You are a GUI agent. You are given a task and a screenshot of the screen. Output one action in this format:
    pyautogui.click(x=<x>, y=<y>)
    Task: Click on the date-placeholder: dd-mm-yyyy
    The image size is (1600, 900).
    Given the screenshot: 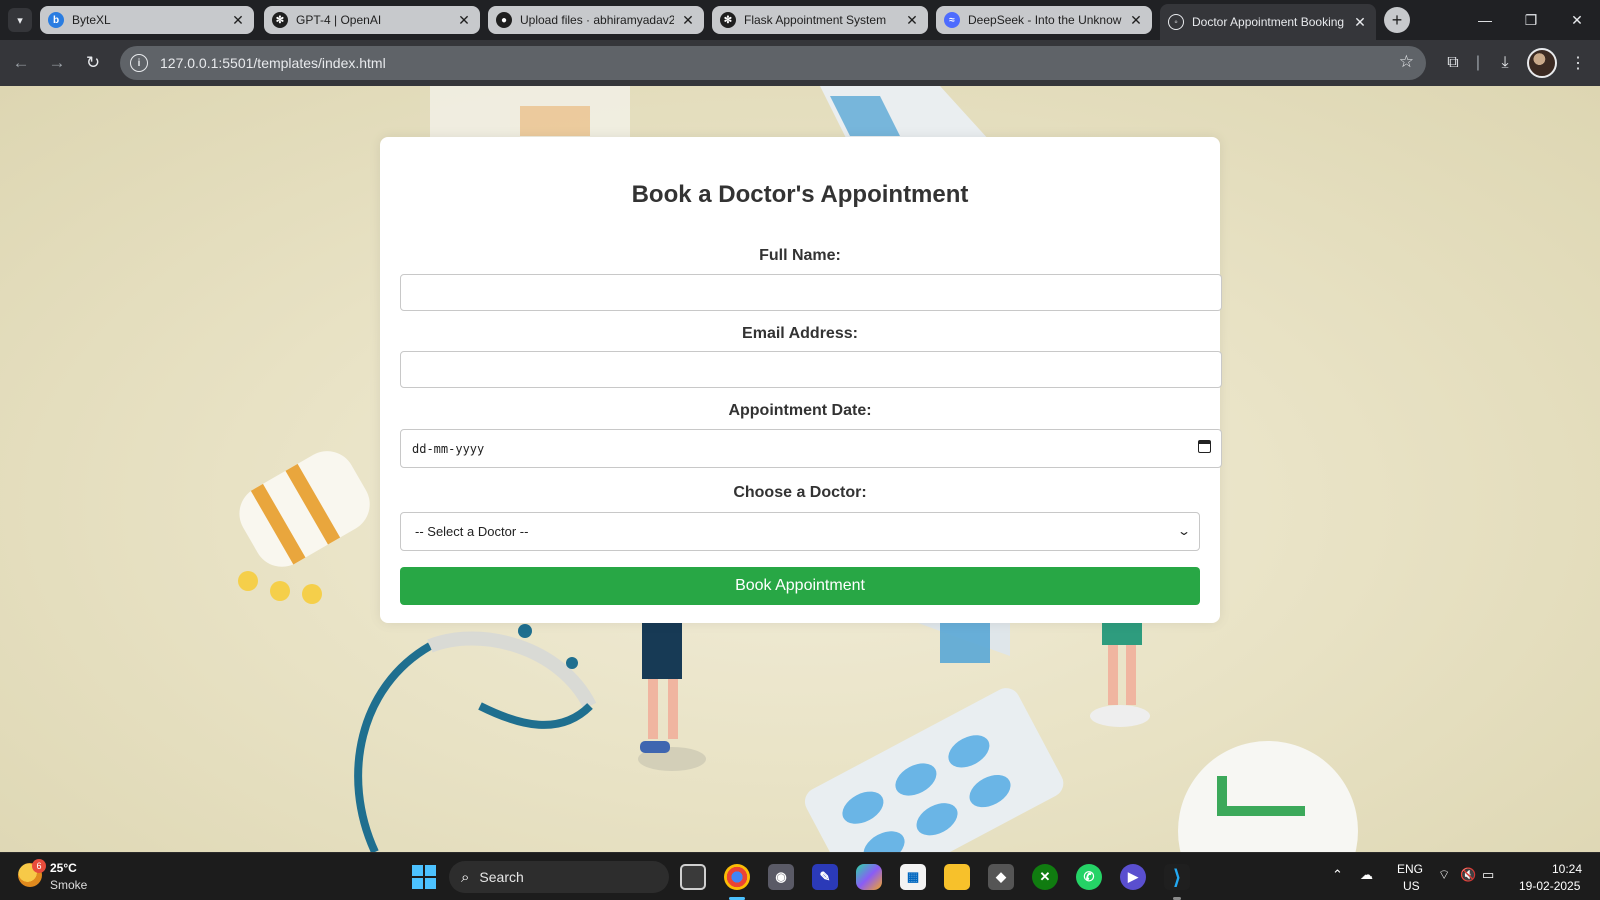 What is the action you would take?
    pyautogui.click(x=448, y=448)
    